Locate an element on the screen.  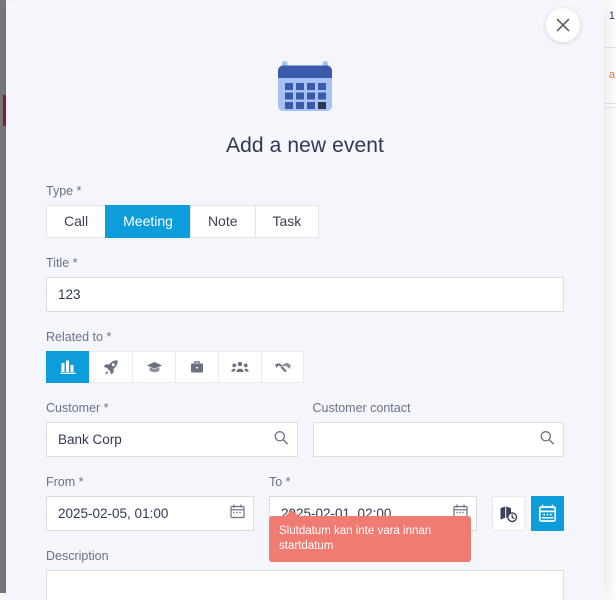
related-to-label: Related to * is located at coordinates (305, 337).